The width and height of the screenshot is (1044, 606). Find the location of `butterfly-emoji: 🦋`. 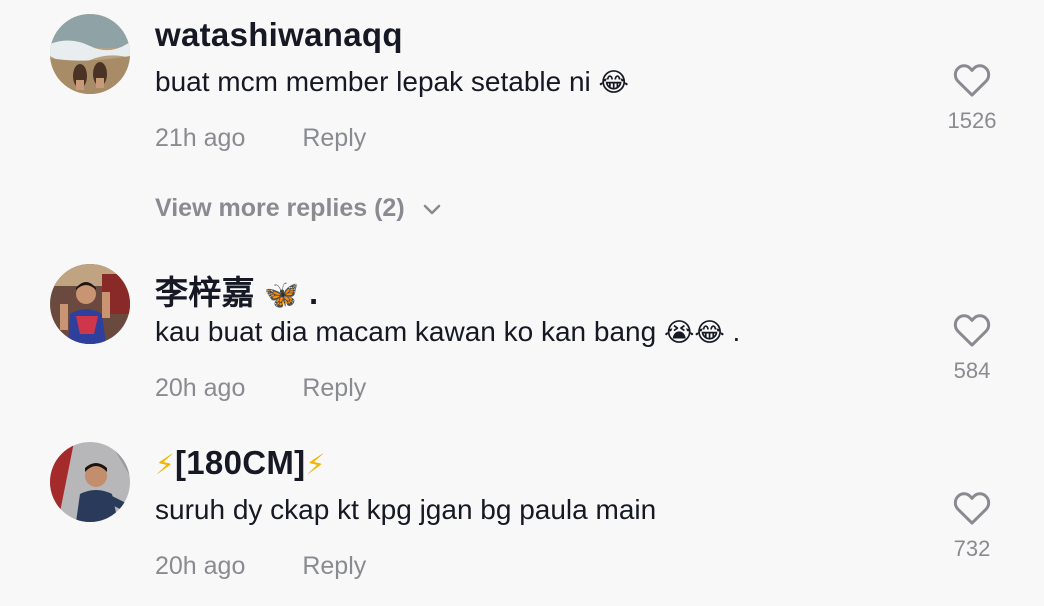

butterfly-emoji: 🦋 is located at coordinates (282, 294).